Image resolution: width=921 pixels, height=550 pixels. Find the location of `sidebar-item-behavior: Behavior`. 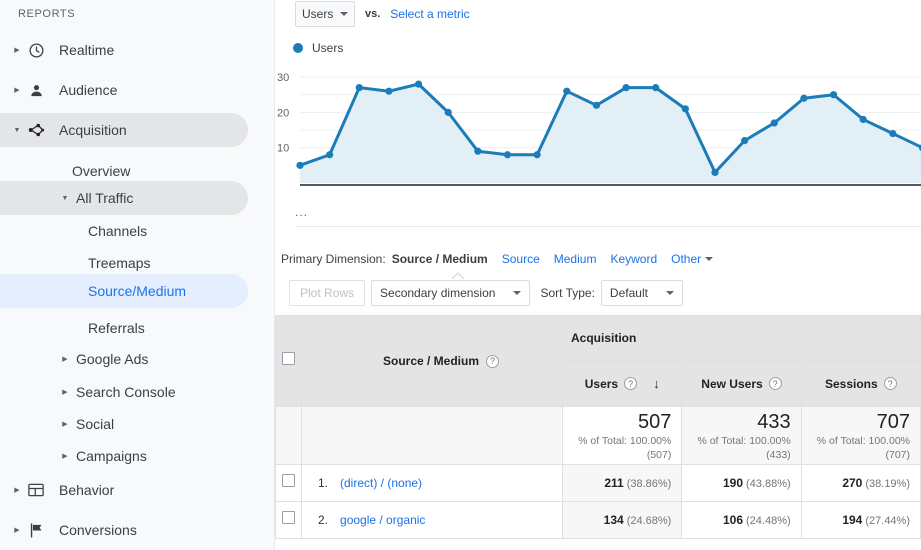

sidebar-item-behavior: Behavior is located at coordinates (124, 490).